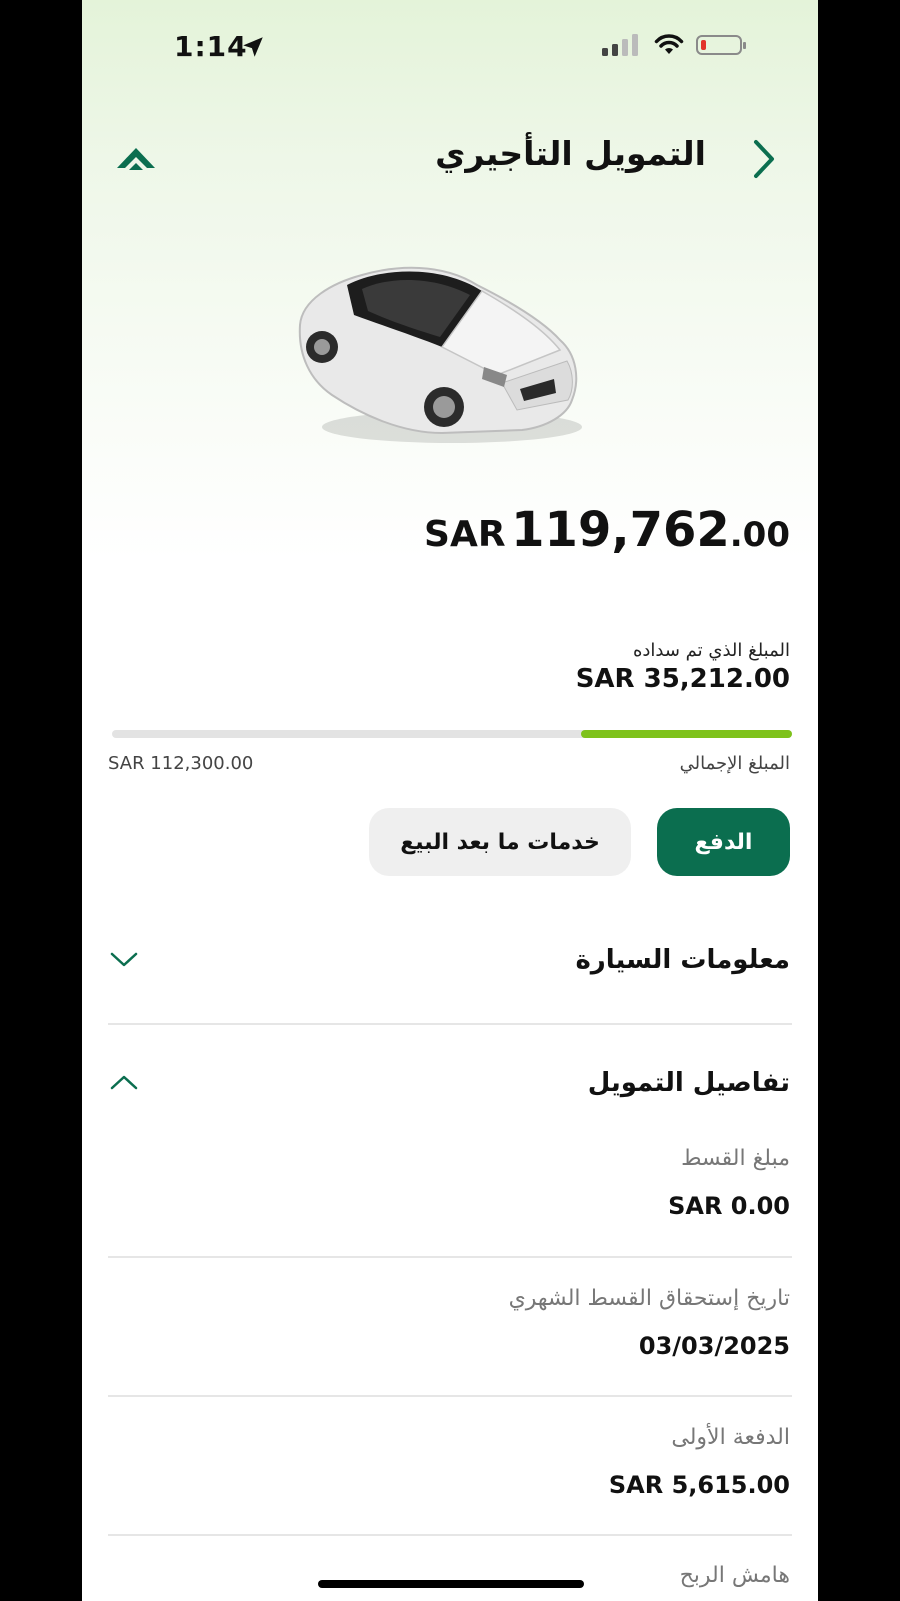 This screenshot has height=1601, width=900. What do you see at coordinates (729, 1206) in the screenshot?
I see `field-installment-value: SAR 0.00` at bounding box center [729, 1206].